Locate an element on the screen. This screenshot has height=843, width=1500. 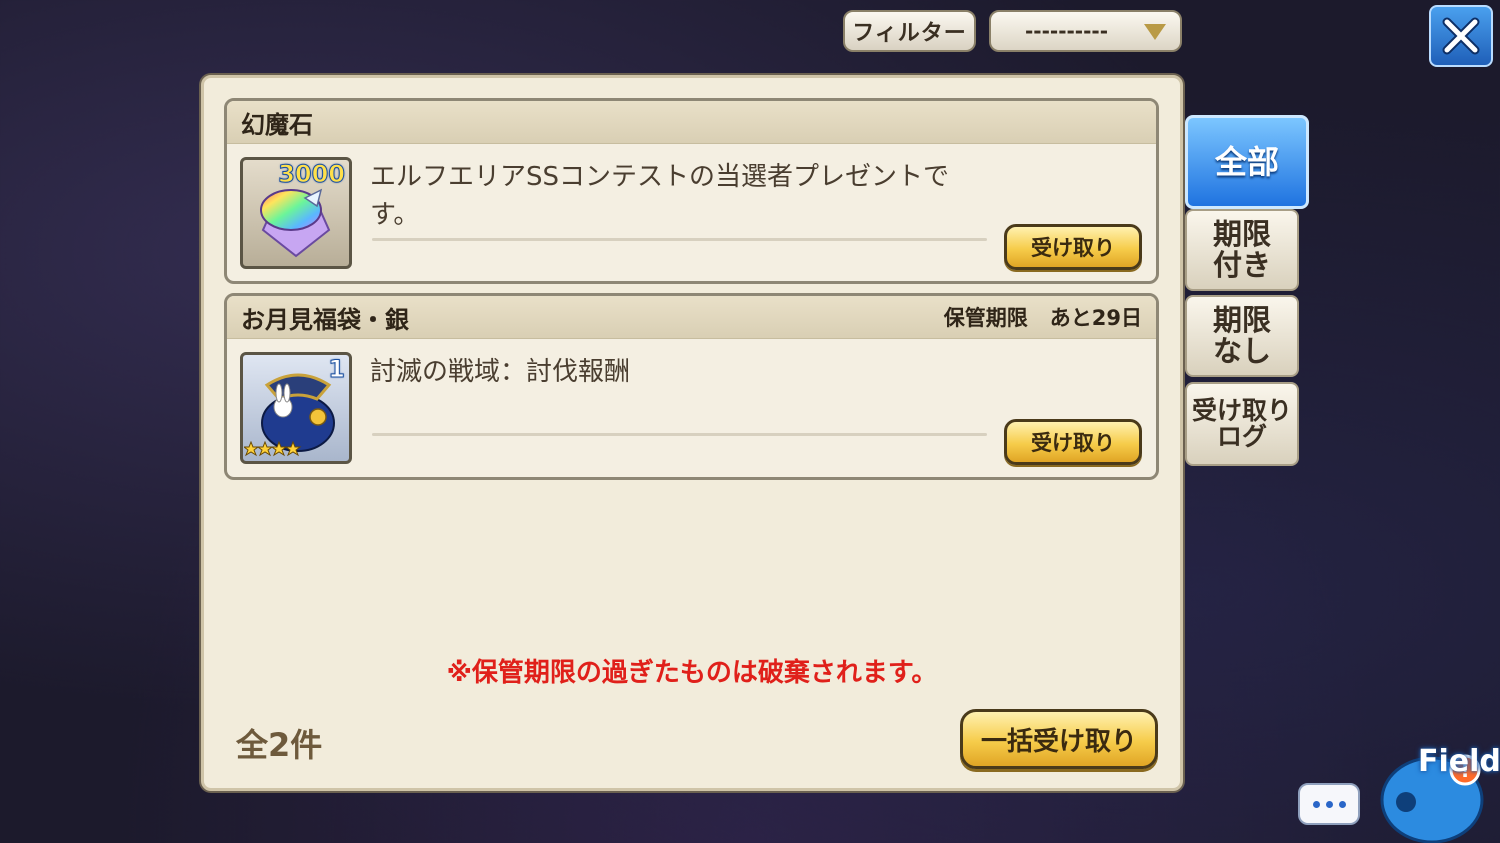
expiry-notice: ※保管期限の過ぎたものは破棄されます。 is located at coordinates (692, 673).